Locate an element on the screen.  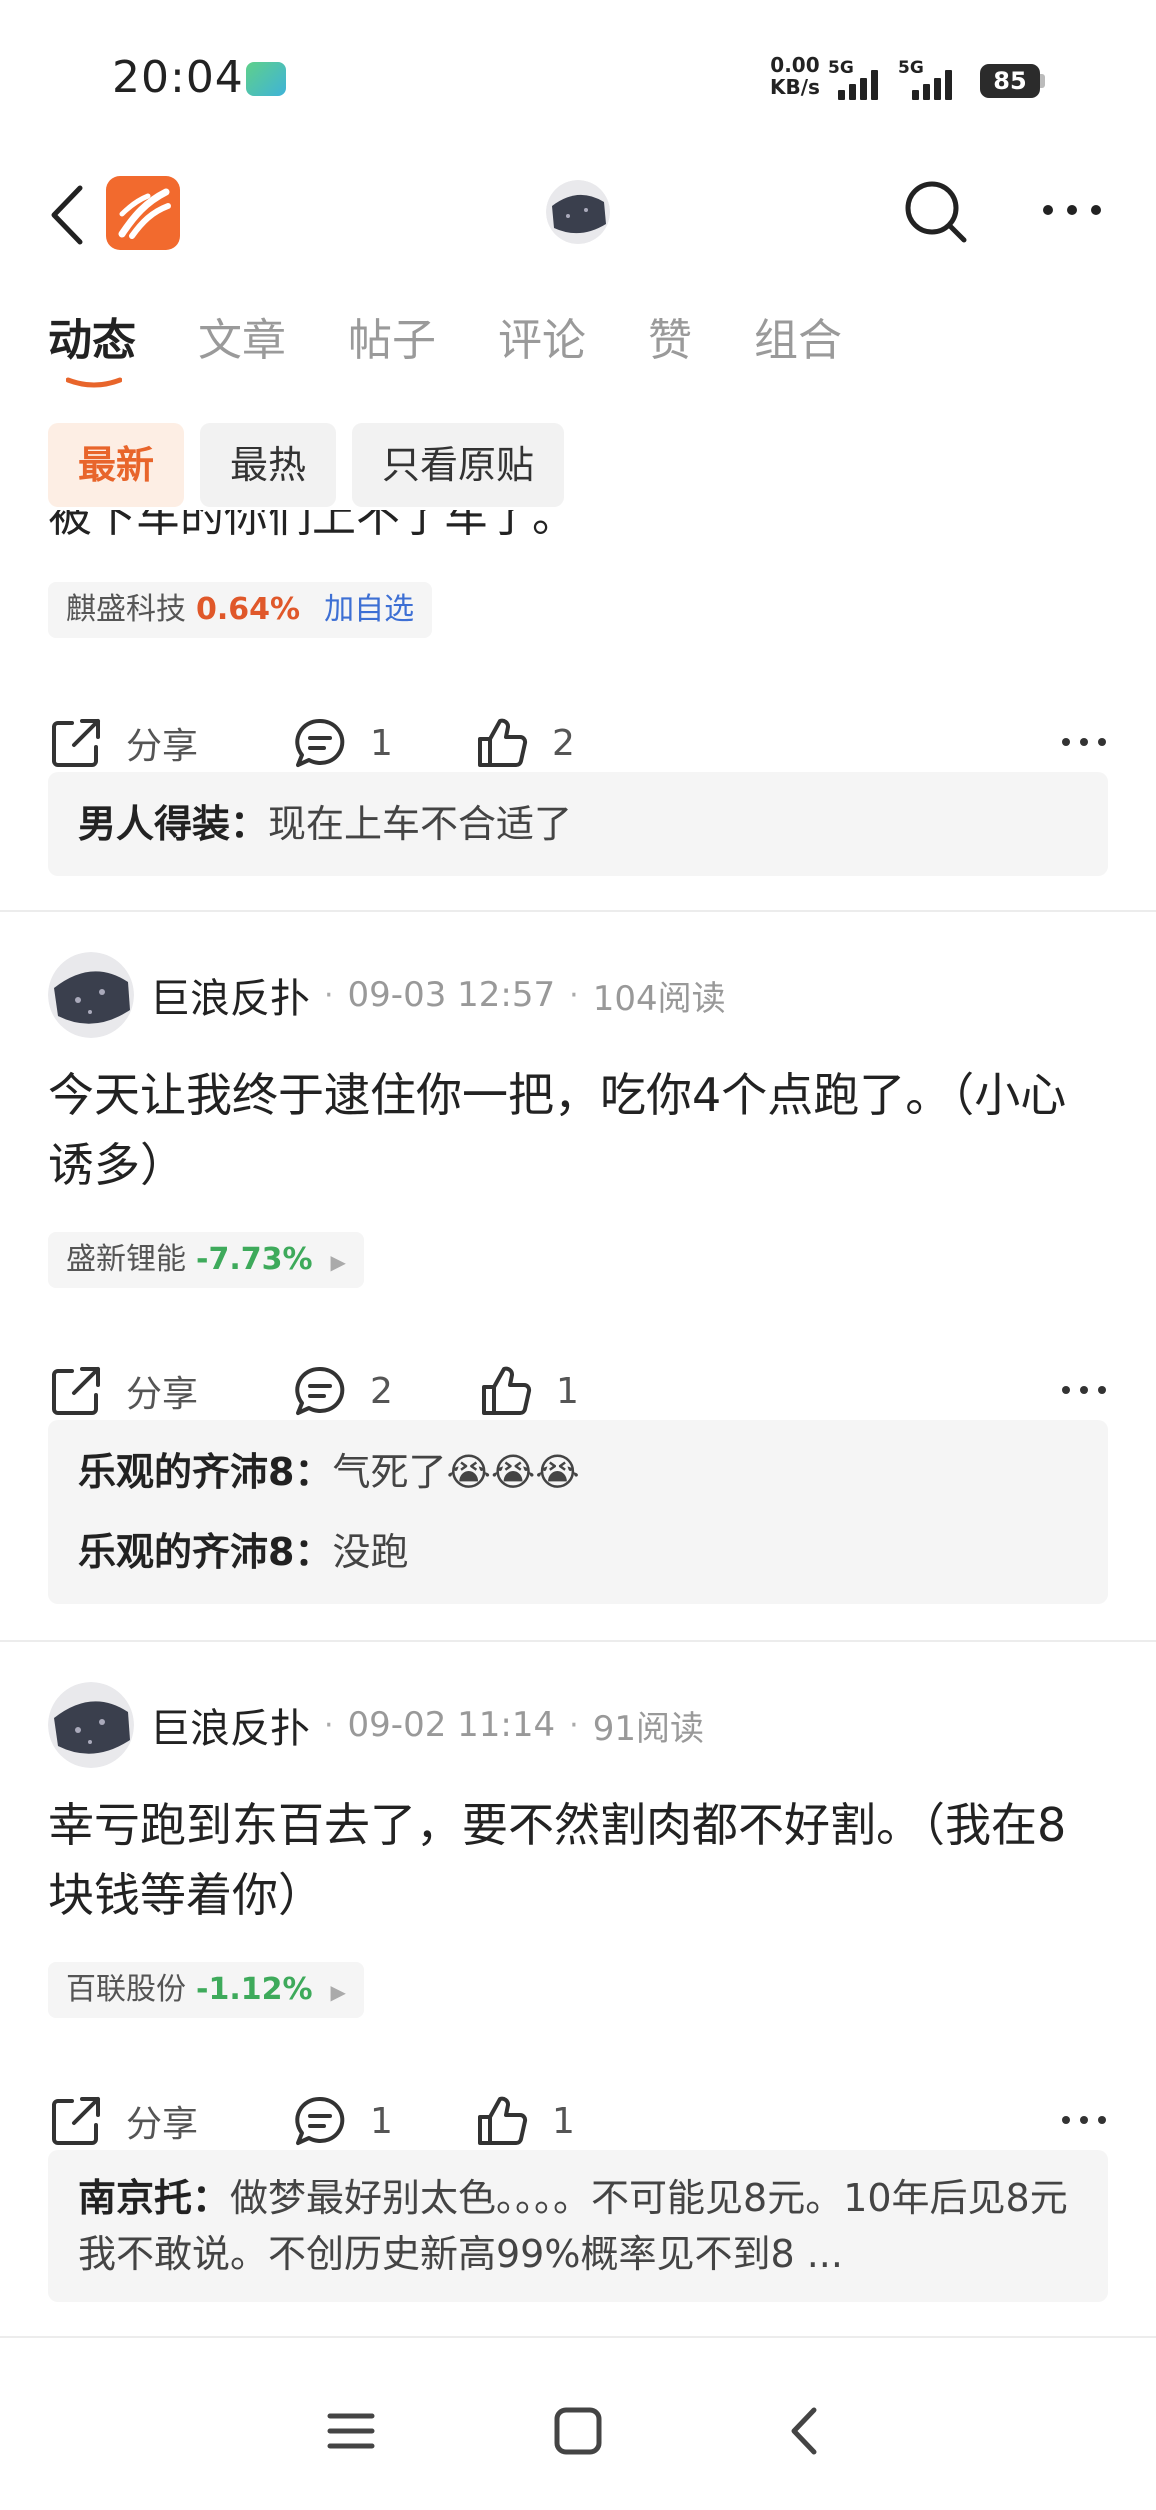
top-header is located at coordinates (578, 215).